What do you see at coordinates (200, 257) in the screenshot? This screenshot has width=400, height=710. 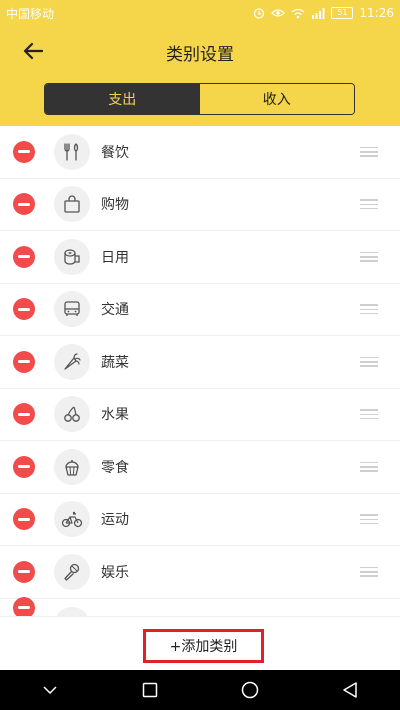 I see `category-row: 日用` at bounding box center [200, 257].